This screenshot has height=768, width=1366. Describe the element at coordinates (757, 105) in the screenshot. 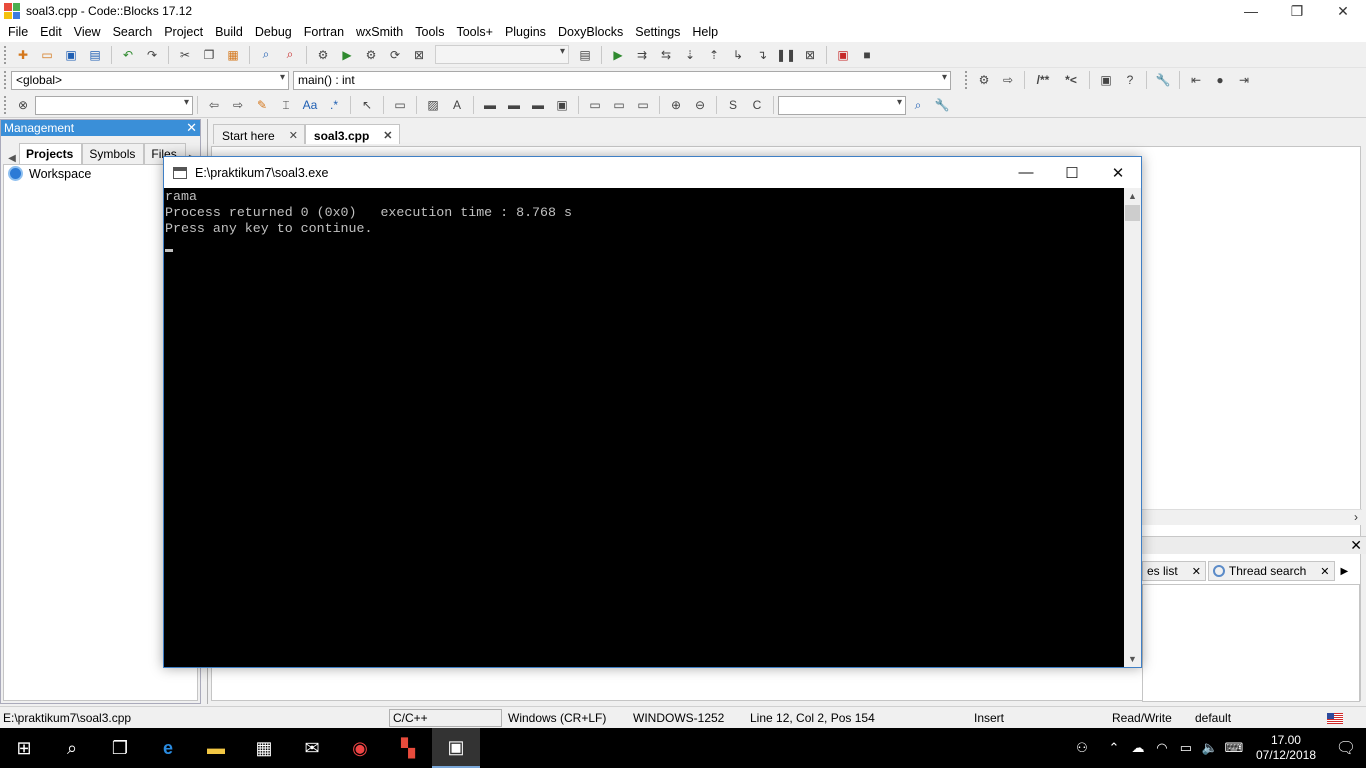

I see `symbol-c-icon: C` at that location.